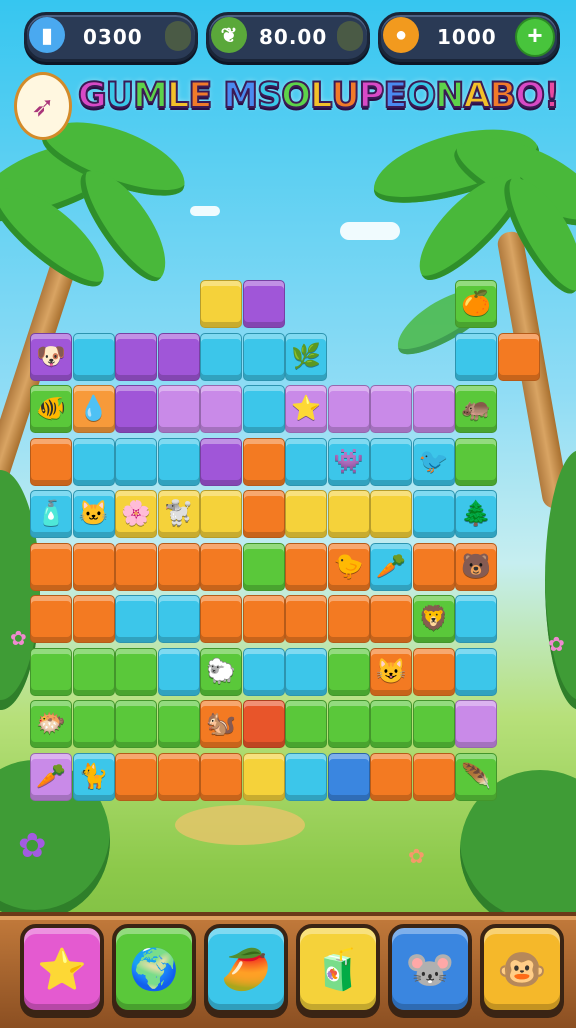 The image size is (576, 1028). Describe the element at coordinates (306, 356) in the screenshot. I see `board-tile: 🌿` at that location.